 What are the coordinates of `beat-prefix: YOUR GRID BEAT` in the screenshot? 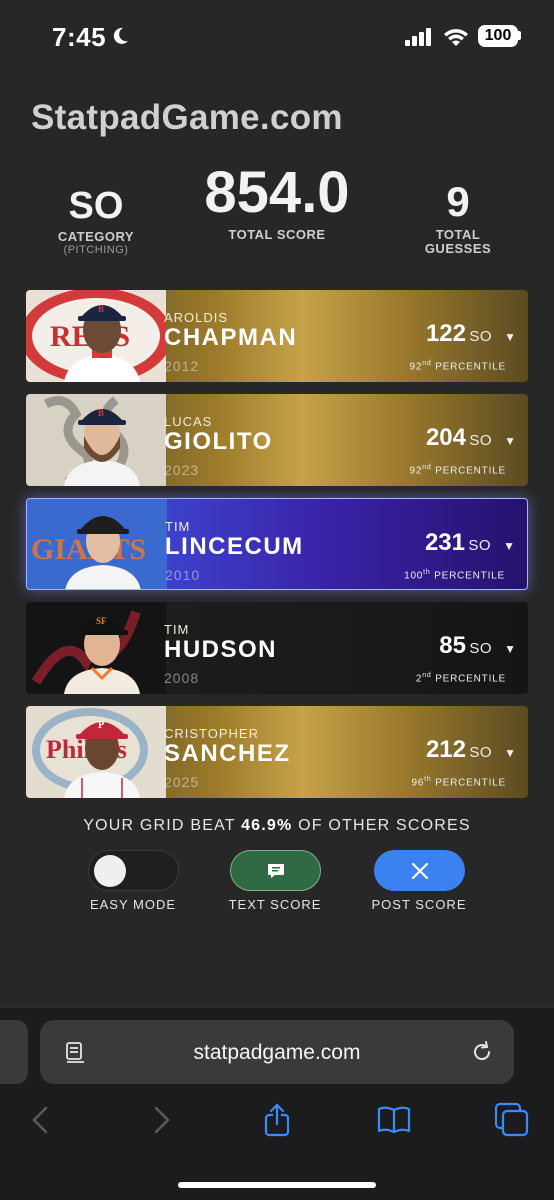 It's located at (162, 825).